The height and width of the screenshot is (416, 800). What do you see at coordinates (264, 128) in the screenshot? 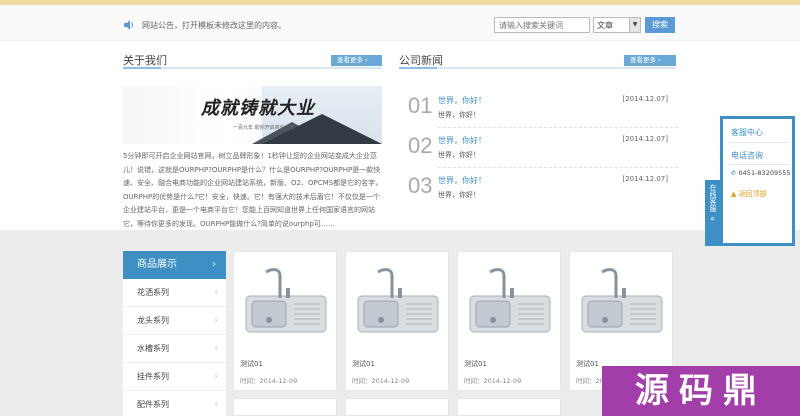
I see `banner-subtitle: 一百九年 助你开启商业之旅` at bounding box center [264, 128].